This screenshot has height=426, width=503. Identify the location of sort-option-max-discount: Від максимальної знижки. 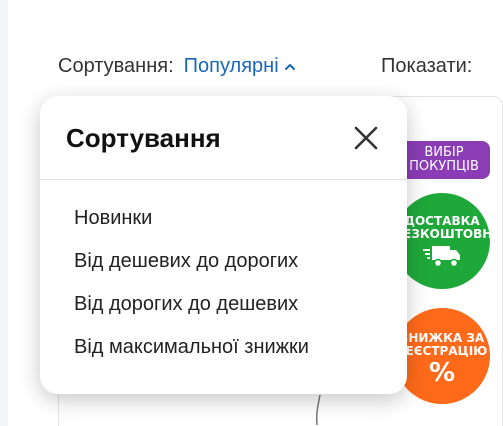
(191, 350).